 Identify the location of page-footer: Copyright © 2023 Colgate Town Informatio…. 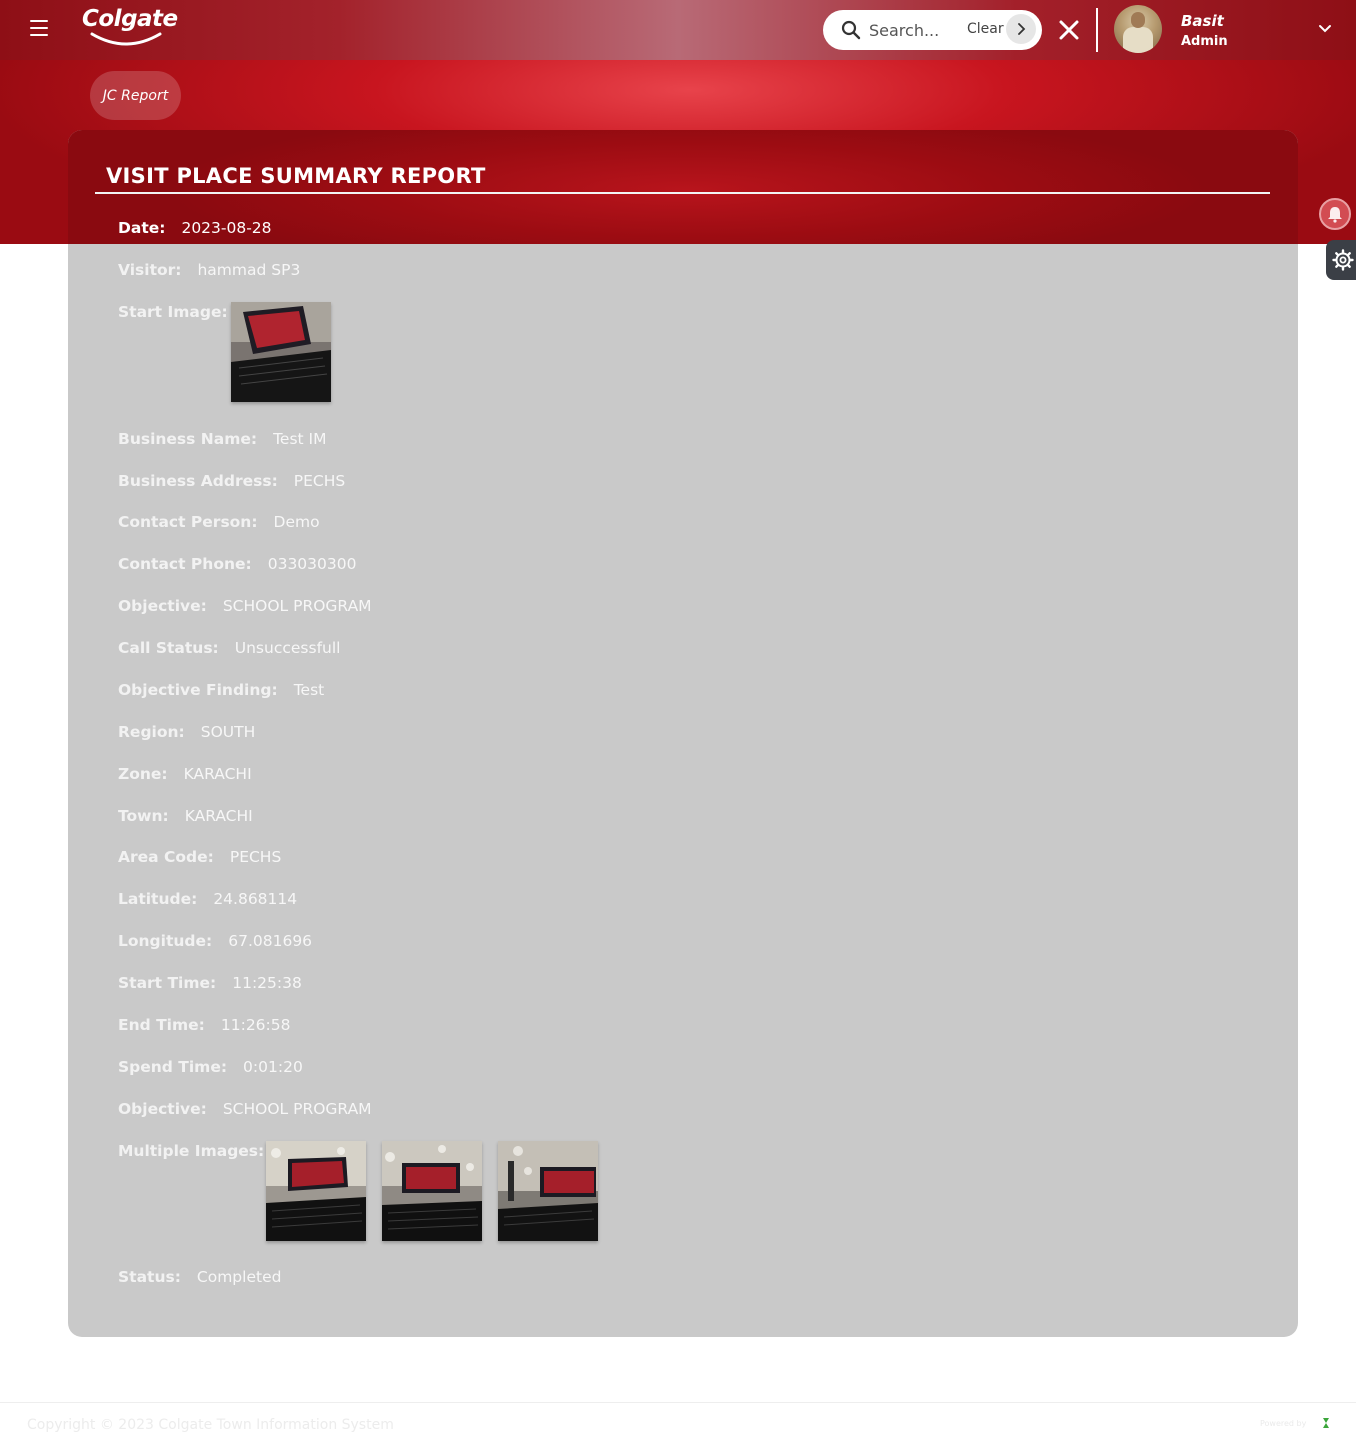
(678, 1421).